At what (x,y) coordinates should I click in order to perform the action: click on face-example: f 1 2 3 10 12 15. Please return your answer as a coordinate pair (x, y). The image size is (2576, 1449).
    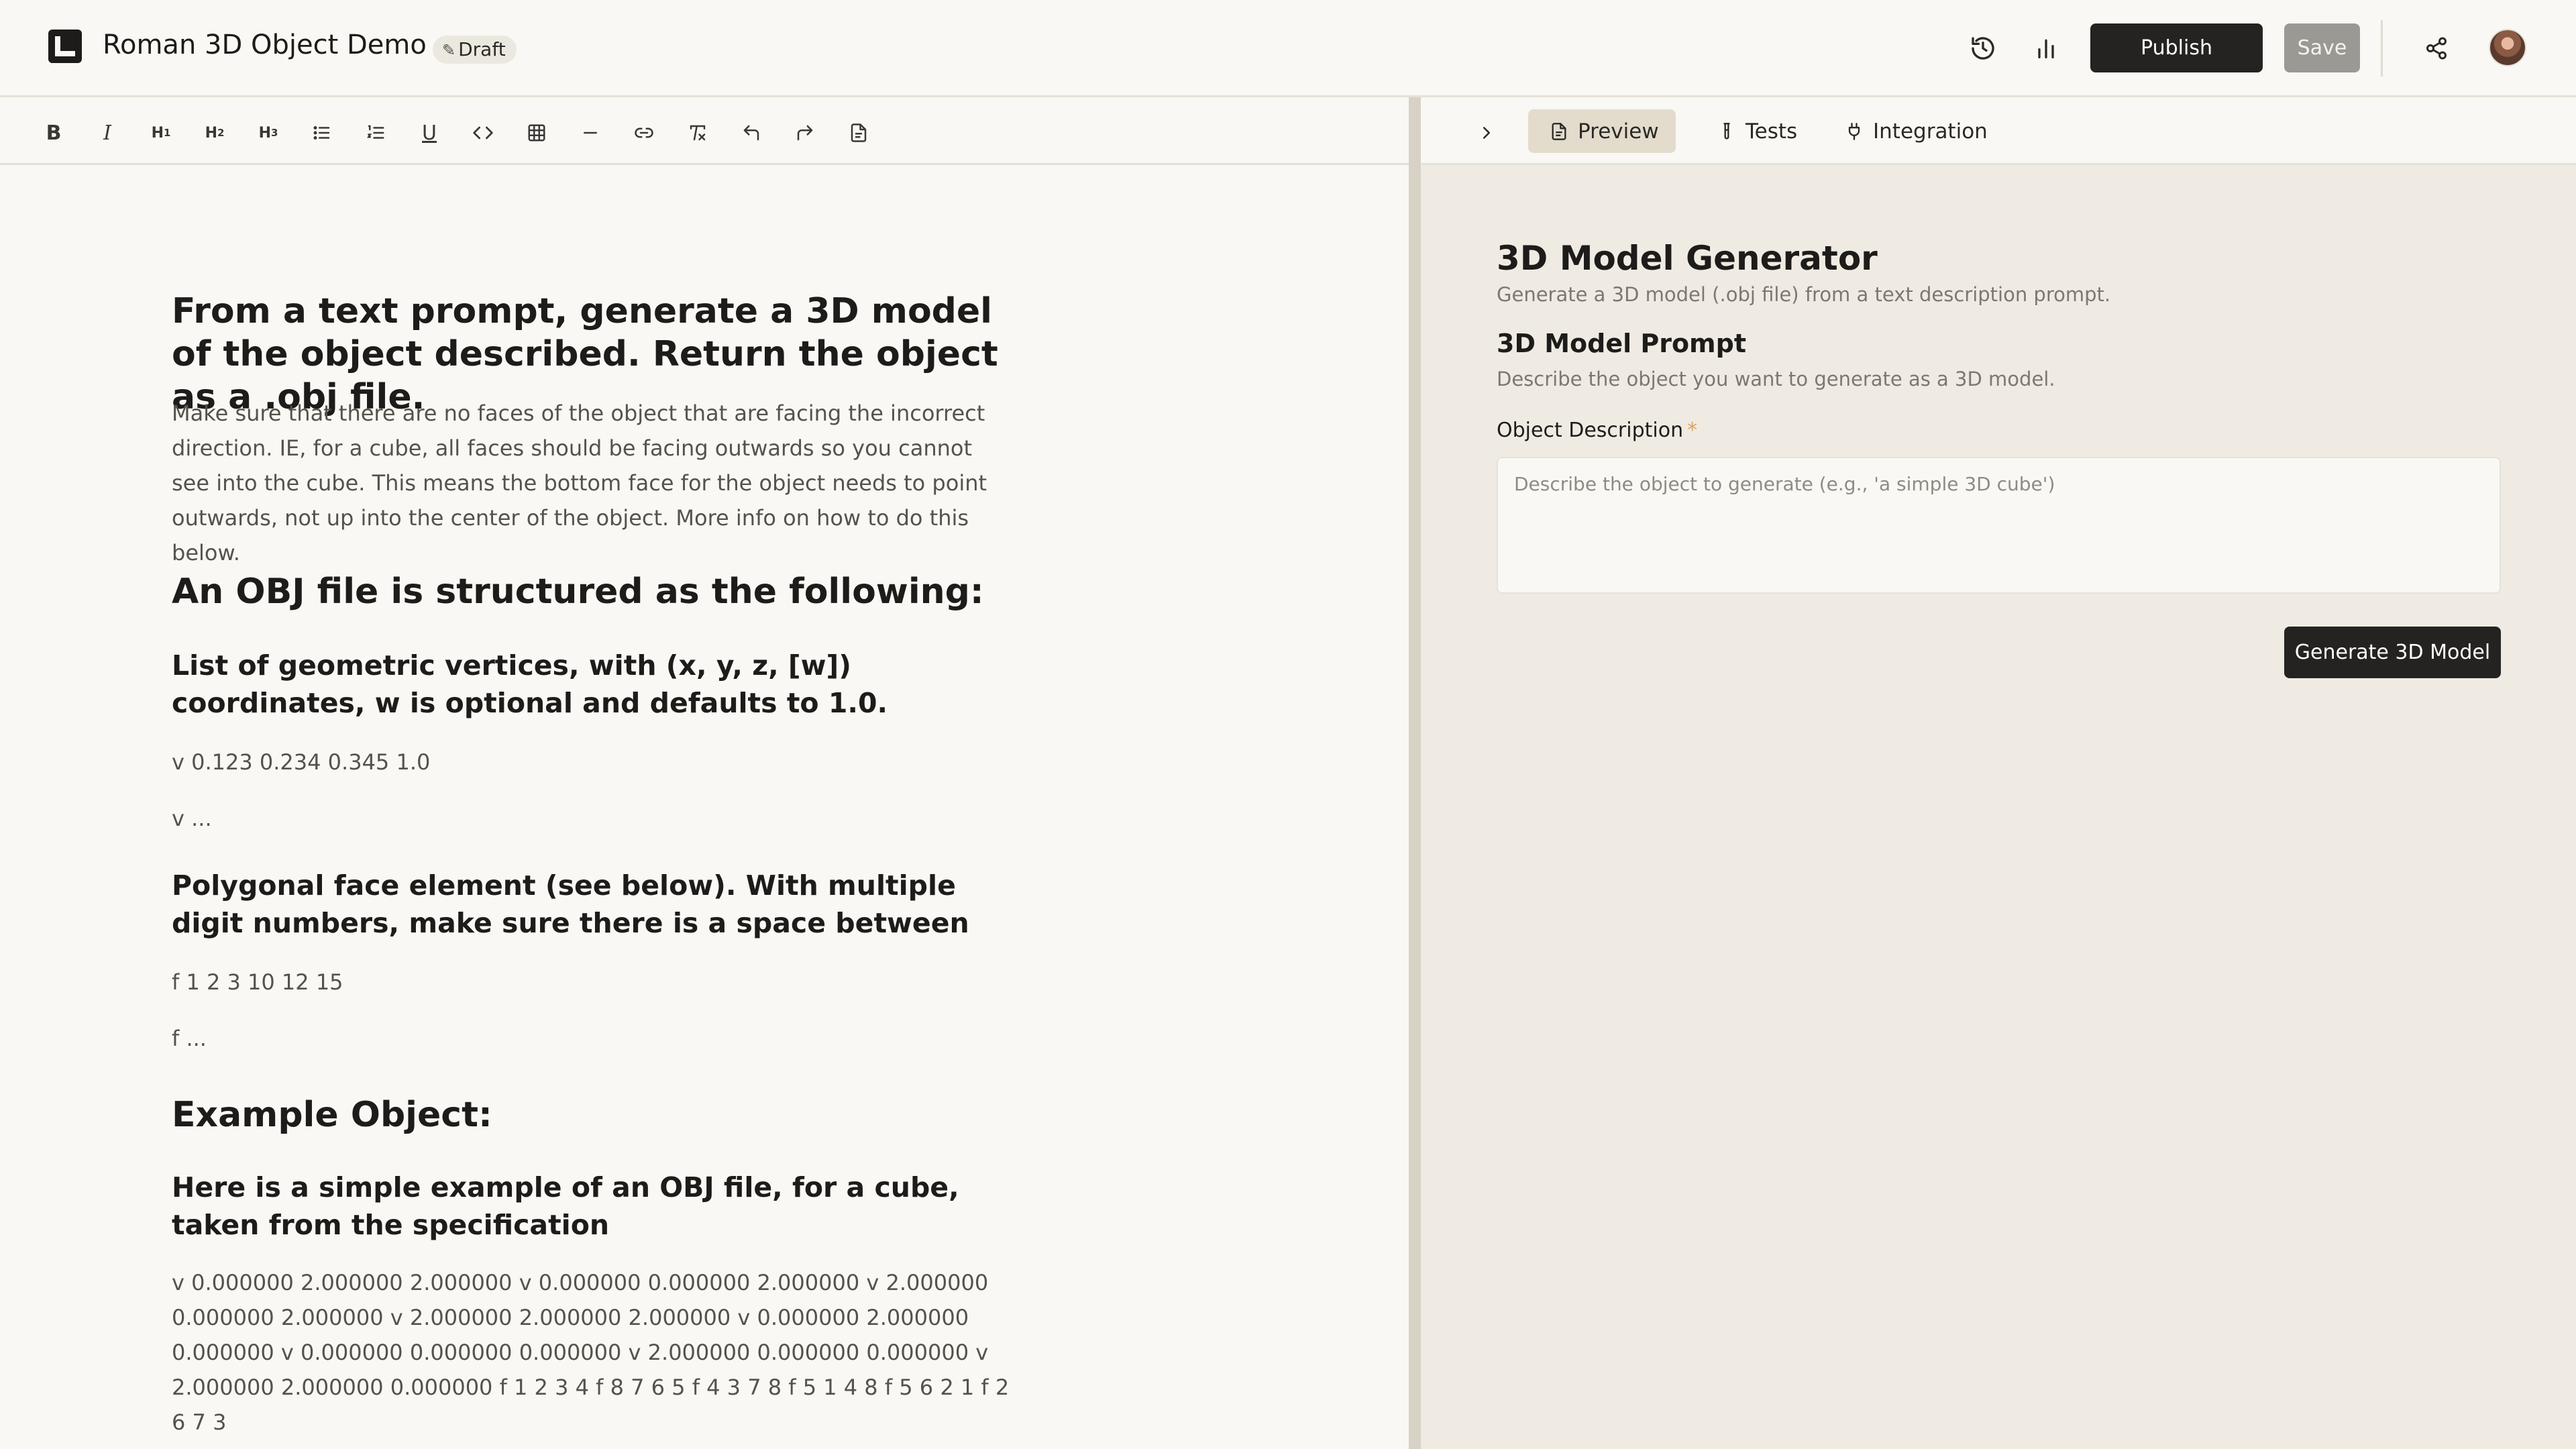
    Looking at the image, I should click on (257, 982).